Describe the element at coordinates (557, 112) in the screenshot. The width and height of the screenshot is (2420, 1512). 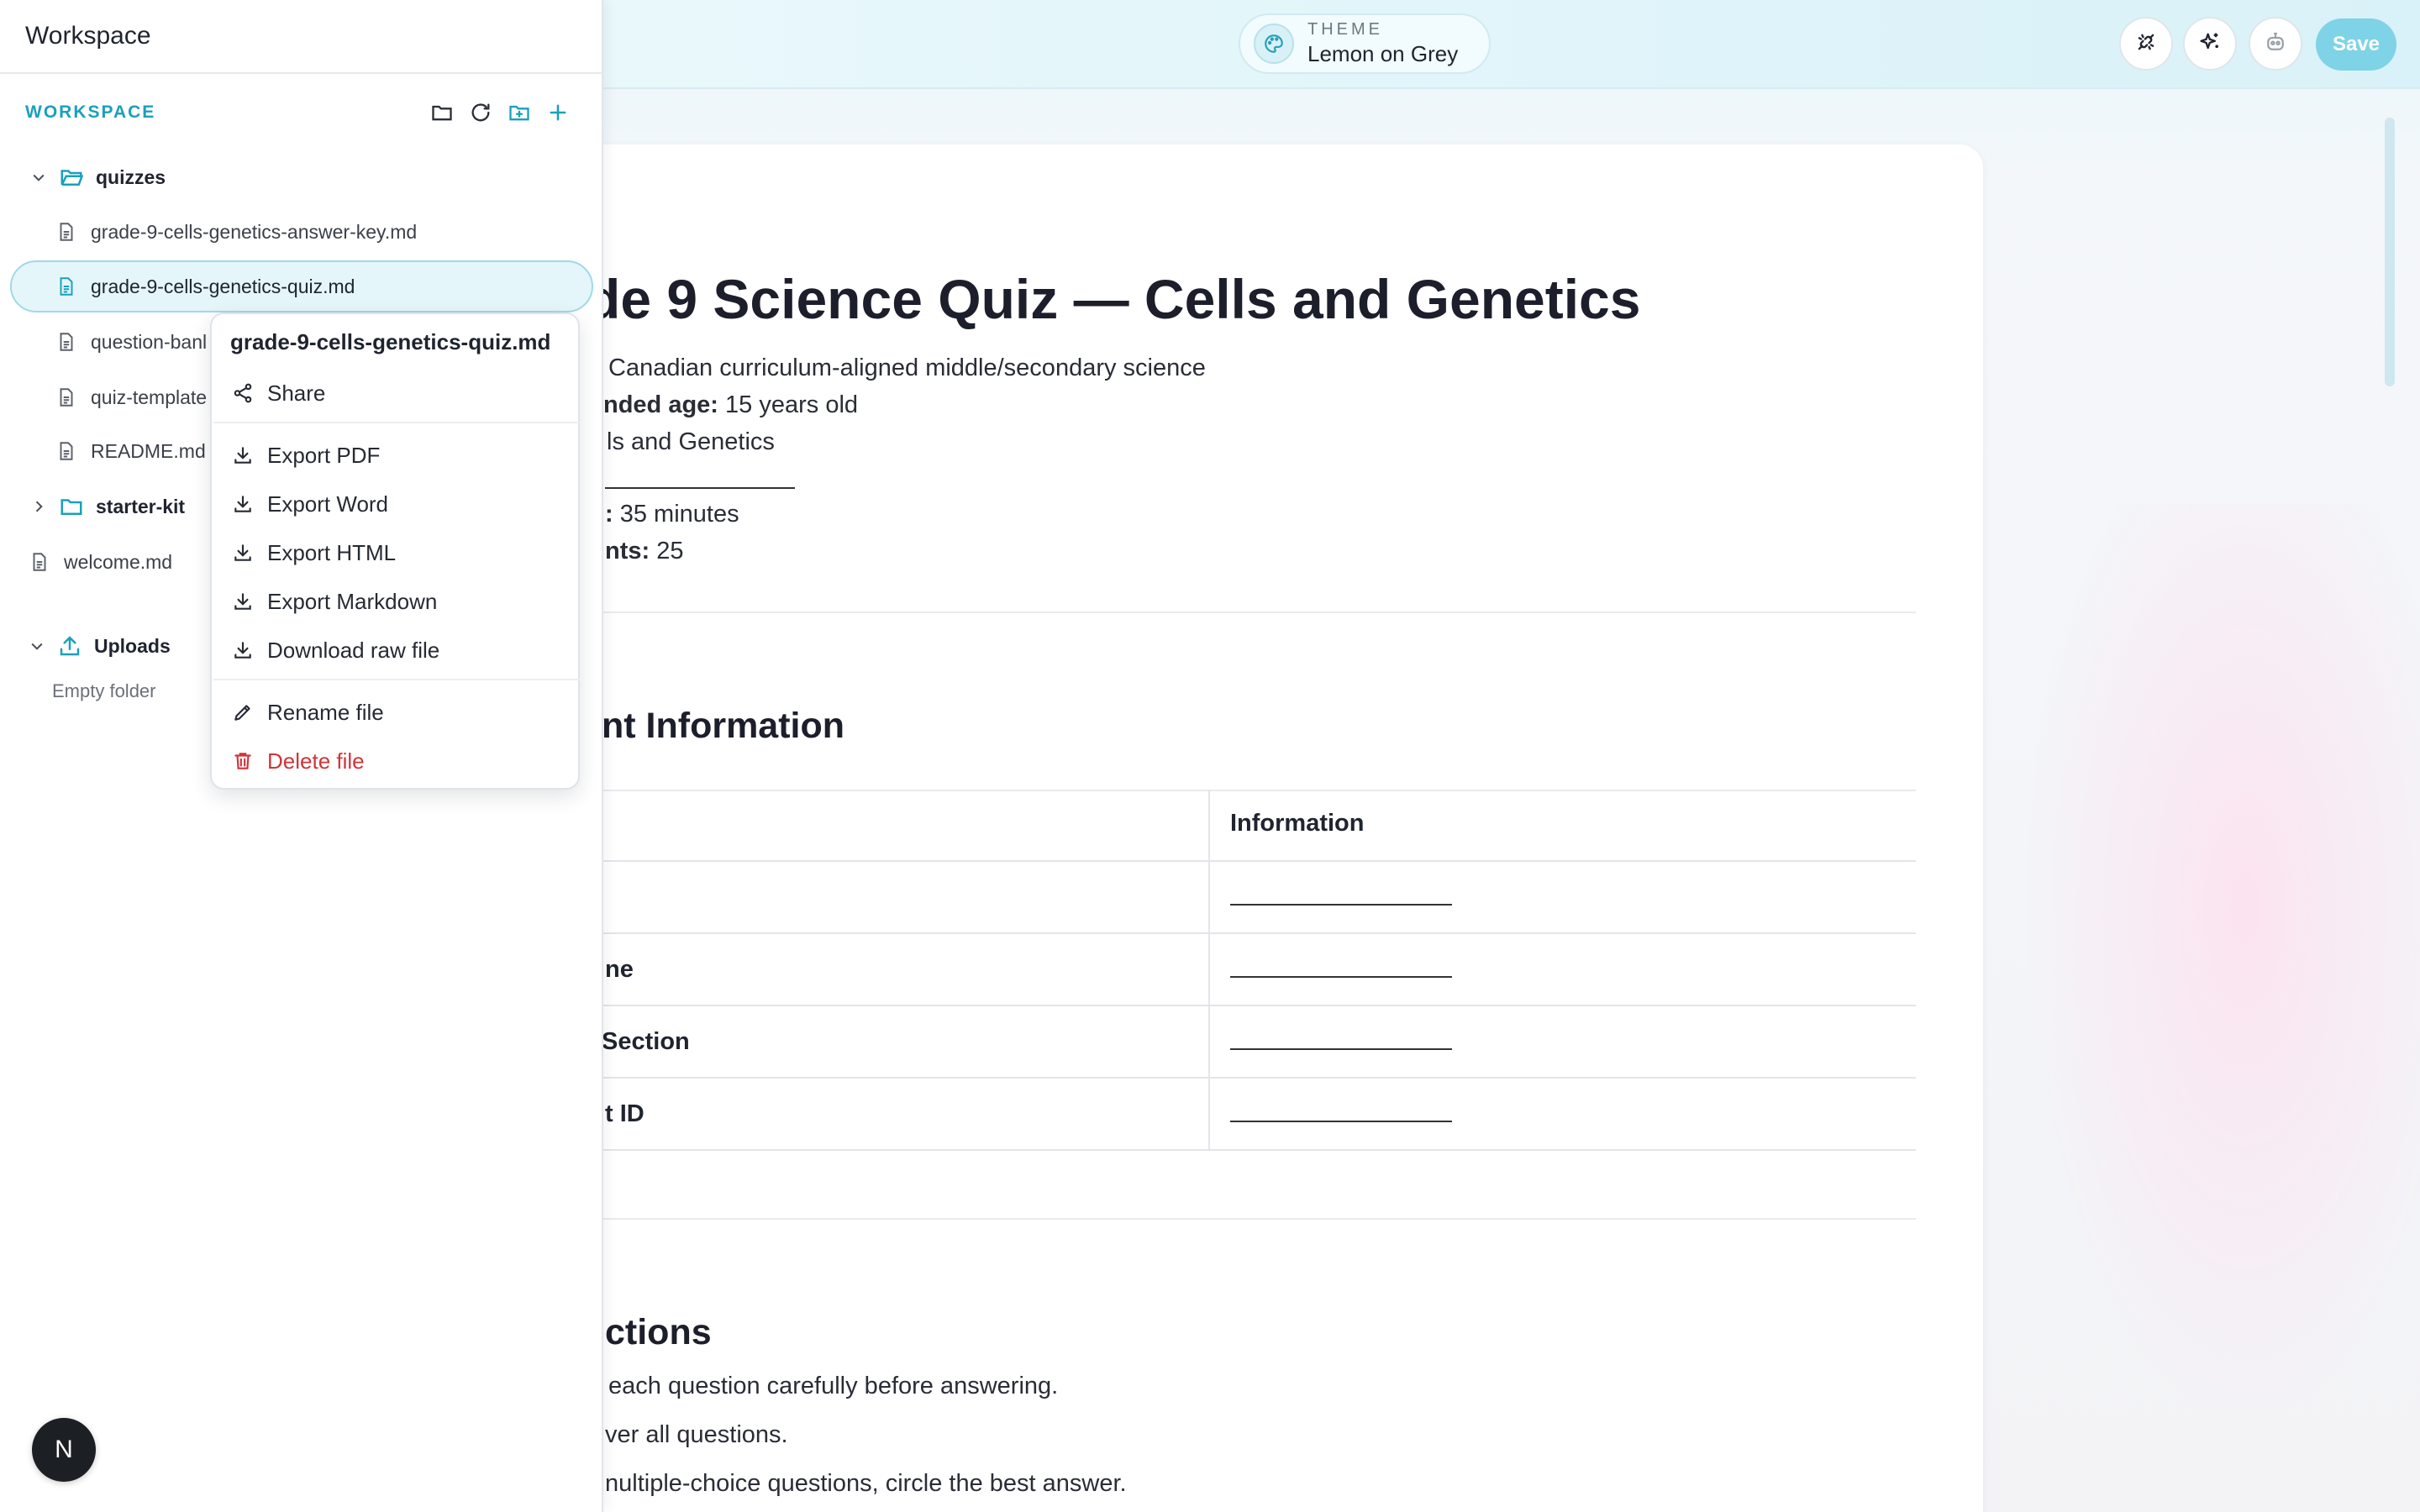
I see `plus-icon` at that location.